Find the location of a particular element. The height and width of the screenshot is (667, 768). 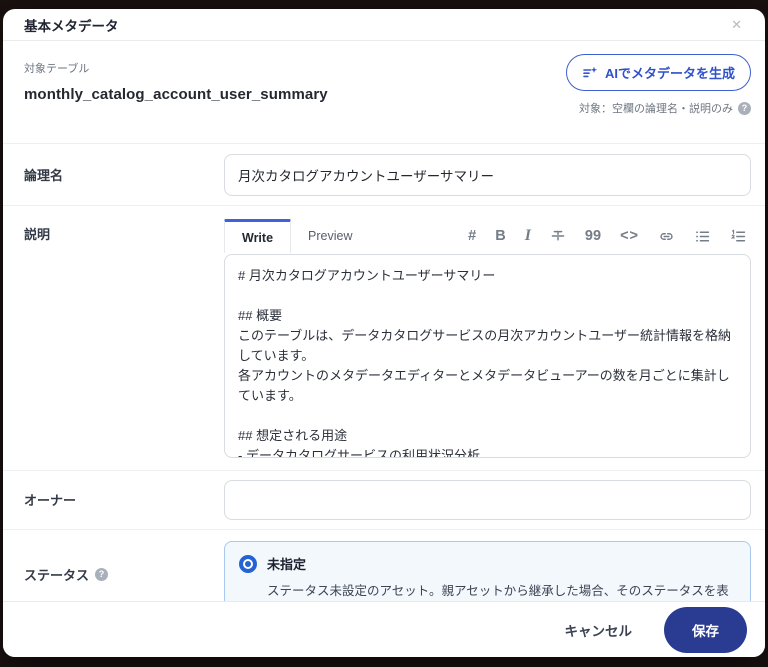

logical-name-row: 論理名 is located at coordinates (384, 174).